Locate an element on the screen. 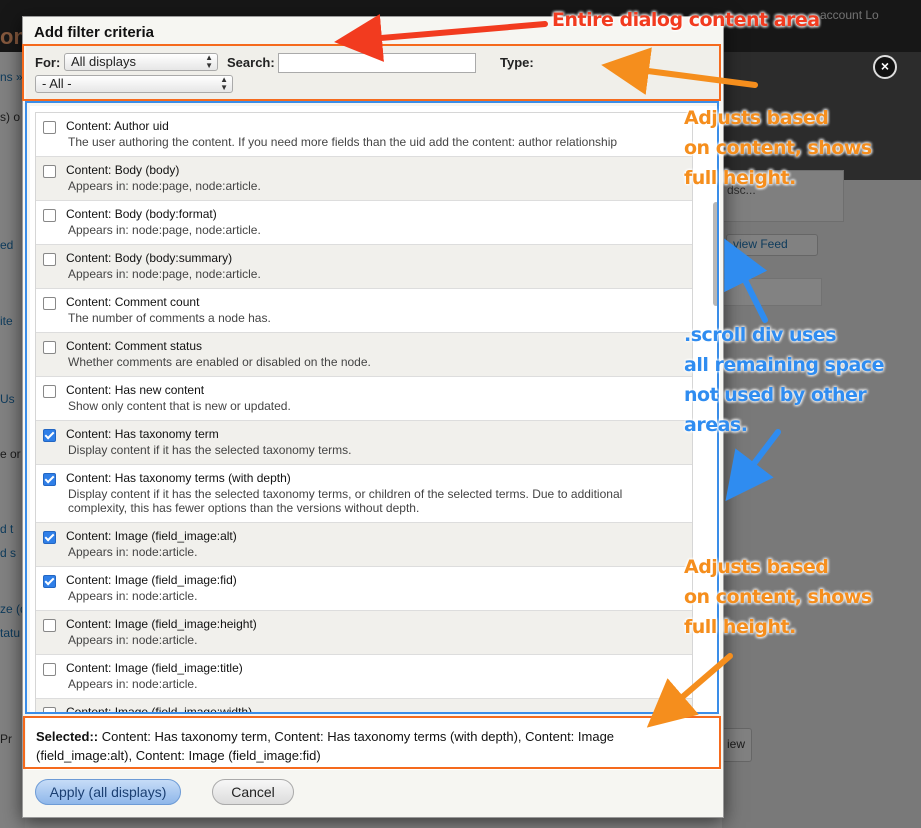  annotation-entire-dialog: Entire dialog content area is located at coordinates (686, 20).